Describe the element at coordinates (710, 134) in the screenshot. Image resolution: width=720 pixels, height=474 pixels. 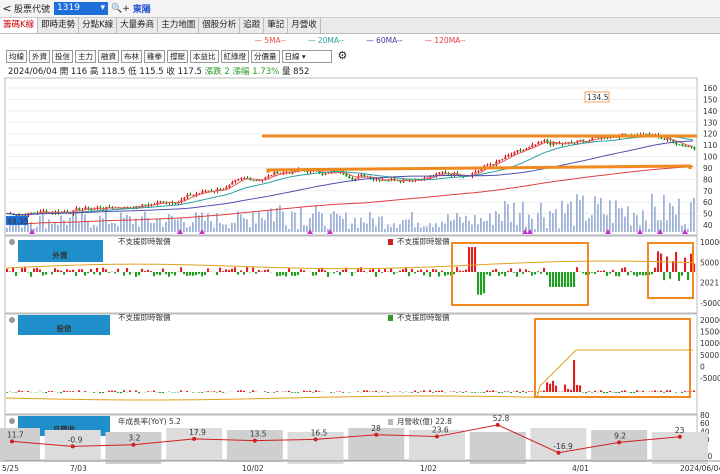
I see `price-axis-label: 120` at that location.